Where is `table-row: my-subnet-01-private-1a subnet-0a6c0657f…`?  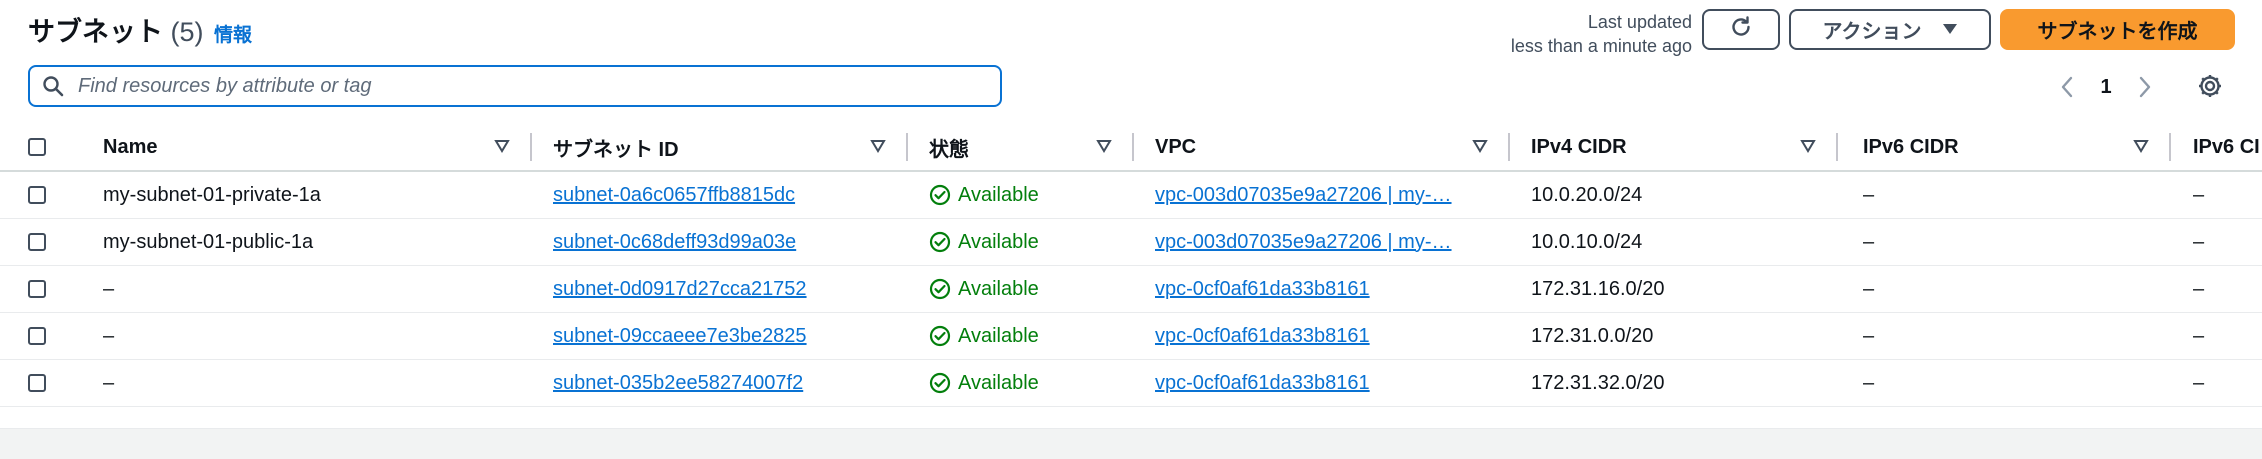
table-row: my-subnet-01-private-1a subnet-0a6c0657f… is located at coordinates (1131, 195).